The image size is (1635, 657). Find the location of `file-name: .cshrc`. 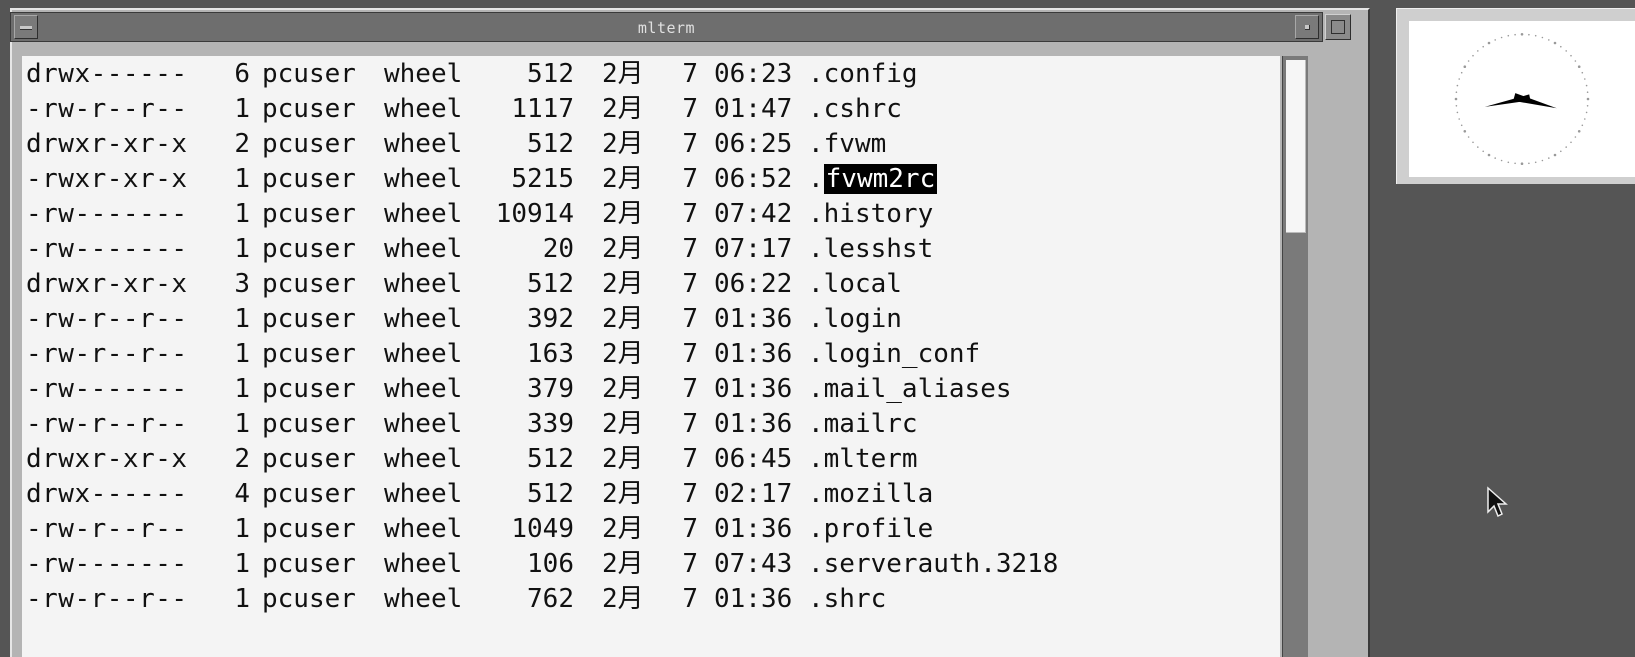

file-name: .cshrc is located at coordinates (855, 109).